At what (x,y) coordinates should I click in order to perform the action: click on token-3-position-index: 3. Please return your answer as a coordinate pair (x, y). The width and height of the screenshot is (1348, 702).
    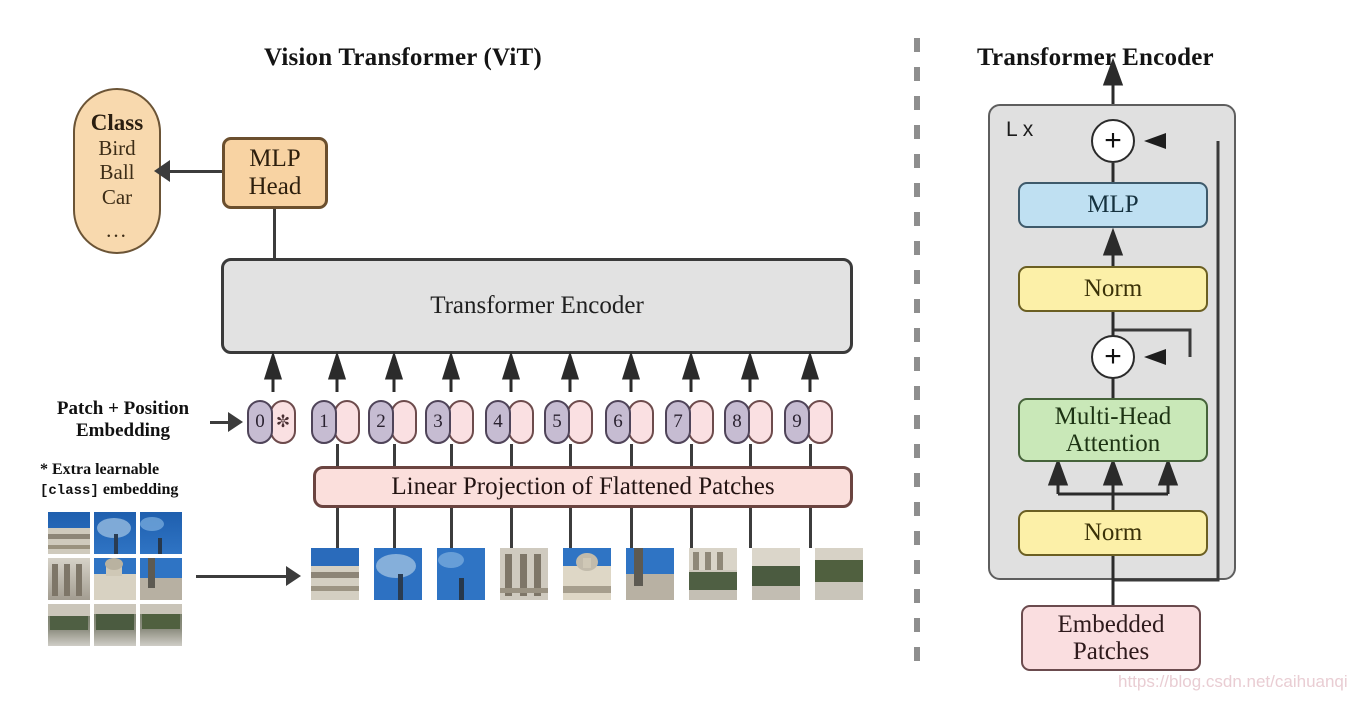
    Looking at the image, I should click on (438, 422).